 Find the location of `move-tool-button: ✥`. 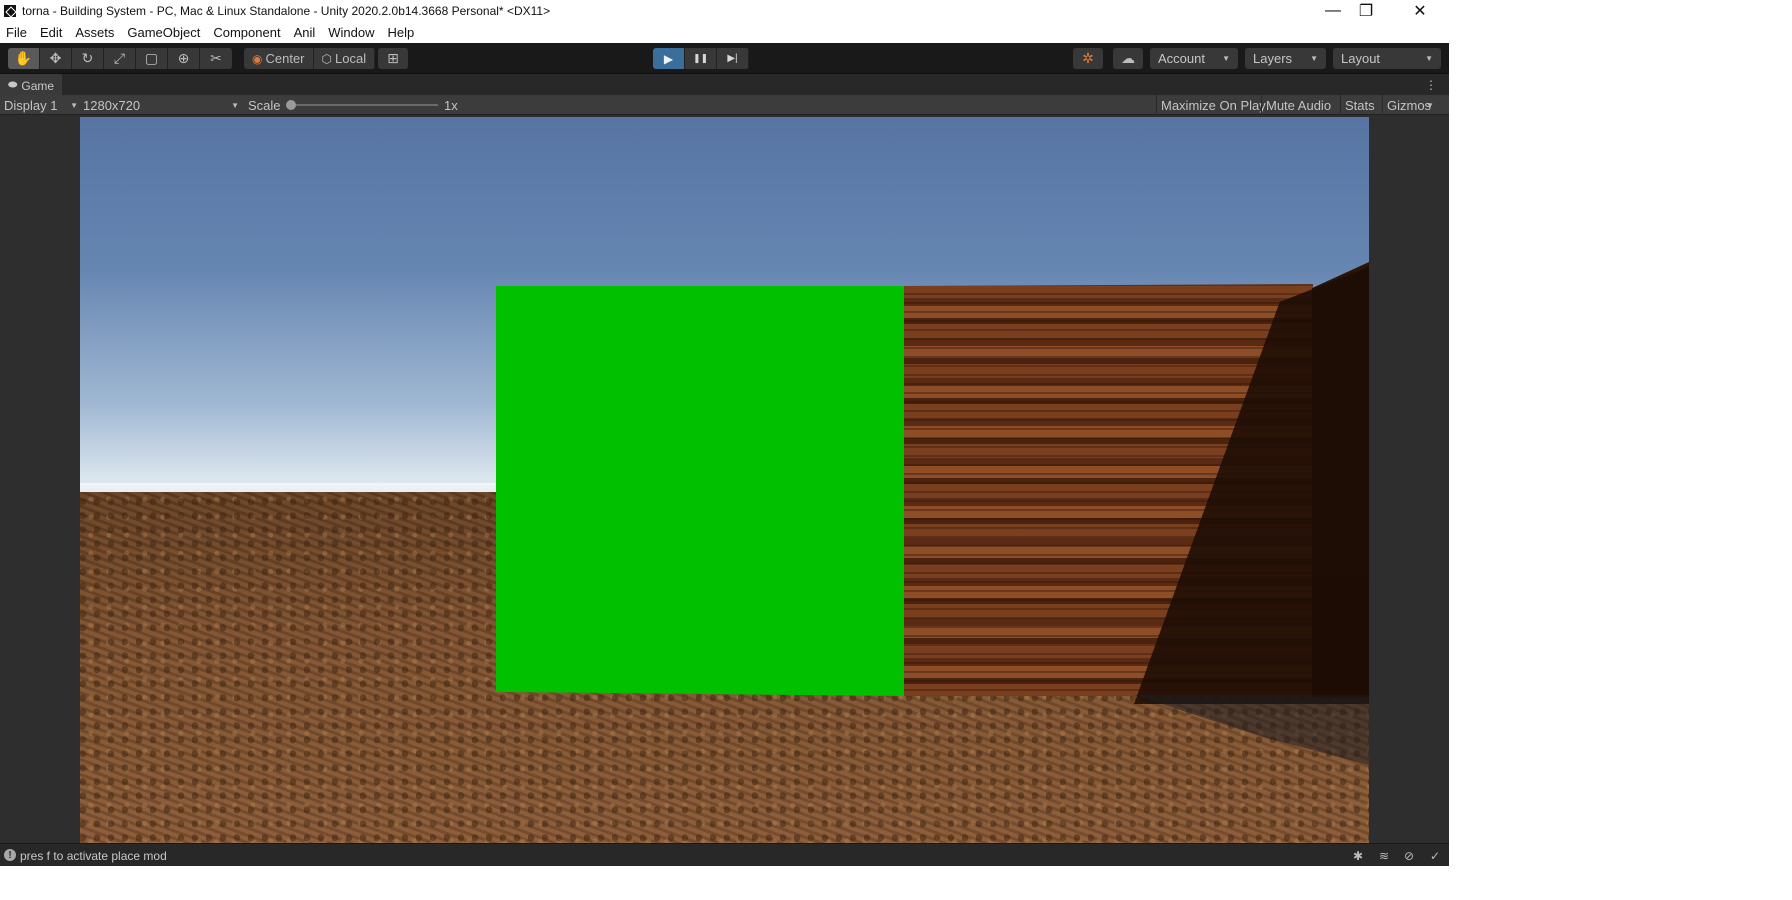

move-tool-button: ✥ is located at coordinates (56, 58).